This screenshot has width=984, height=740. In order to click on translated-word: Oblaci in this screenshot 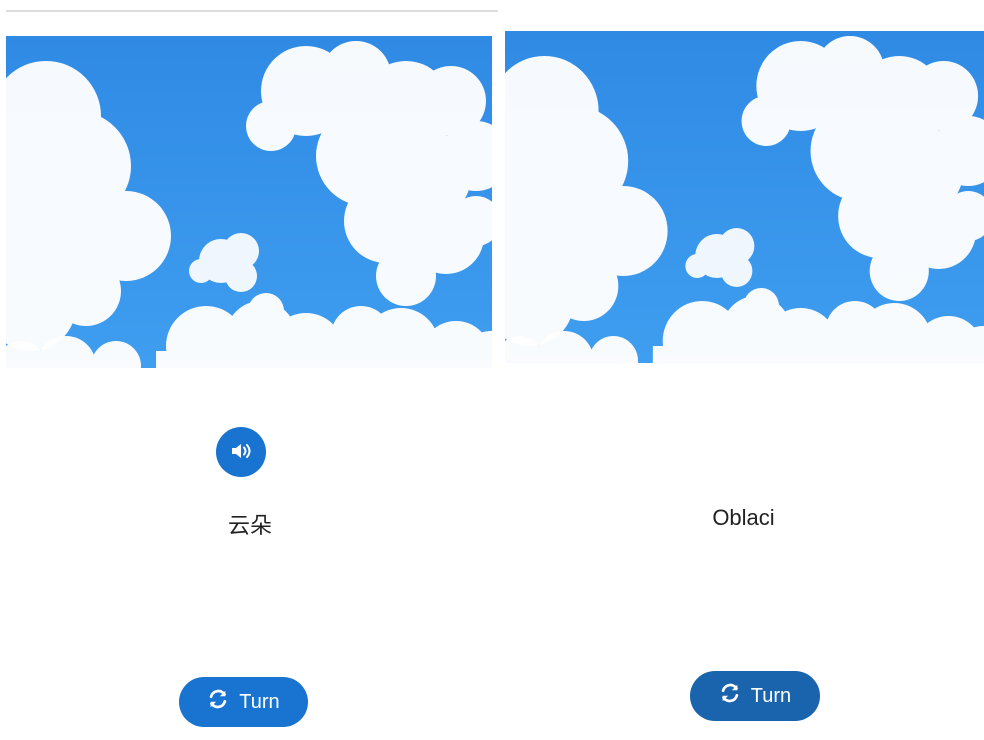, I will do `click(743, 517)`.